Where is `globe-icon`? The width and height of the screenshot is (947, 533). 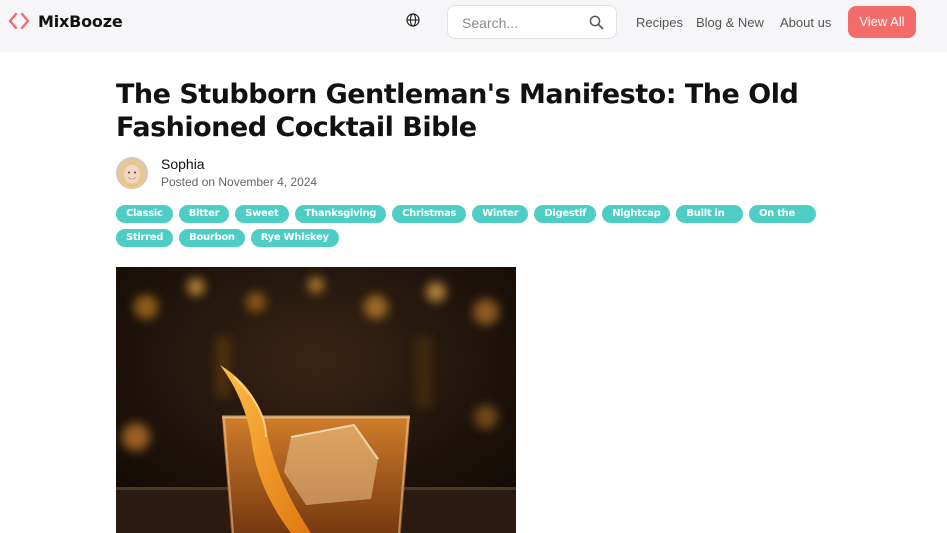
globe-icon is located at coordinates (413, 22).